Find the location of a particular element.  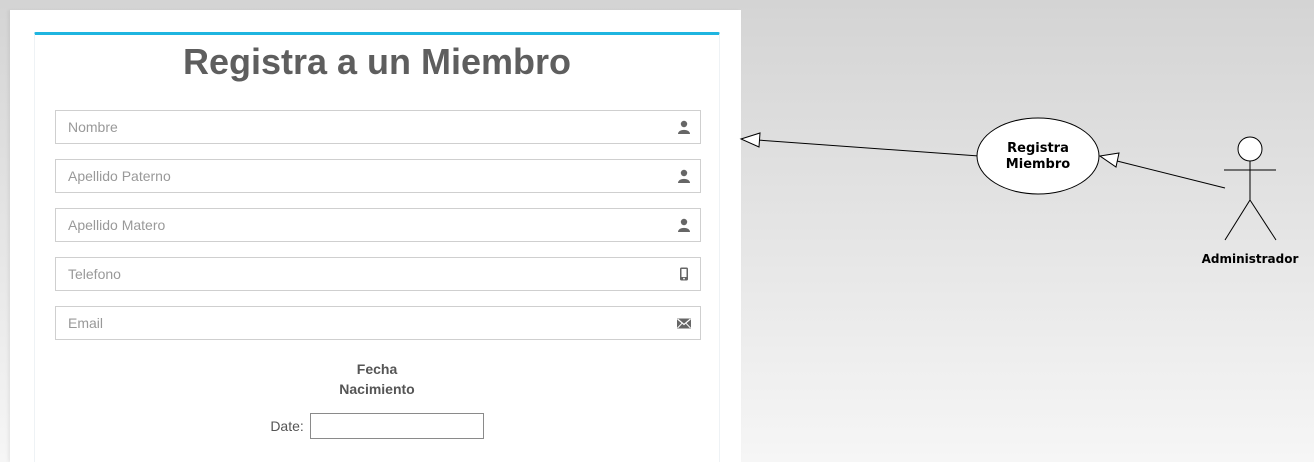

actor-label: Administrador is located at coordinates (1250, 259).